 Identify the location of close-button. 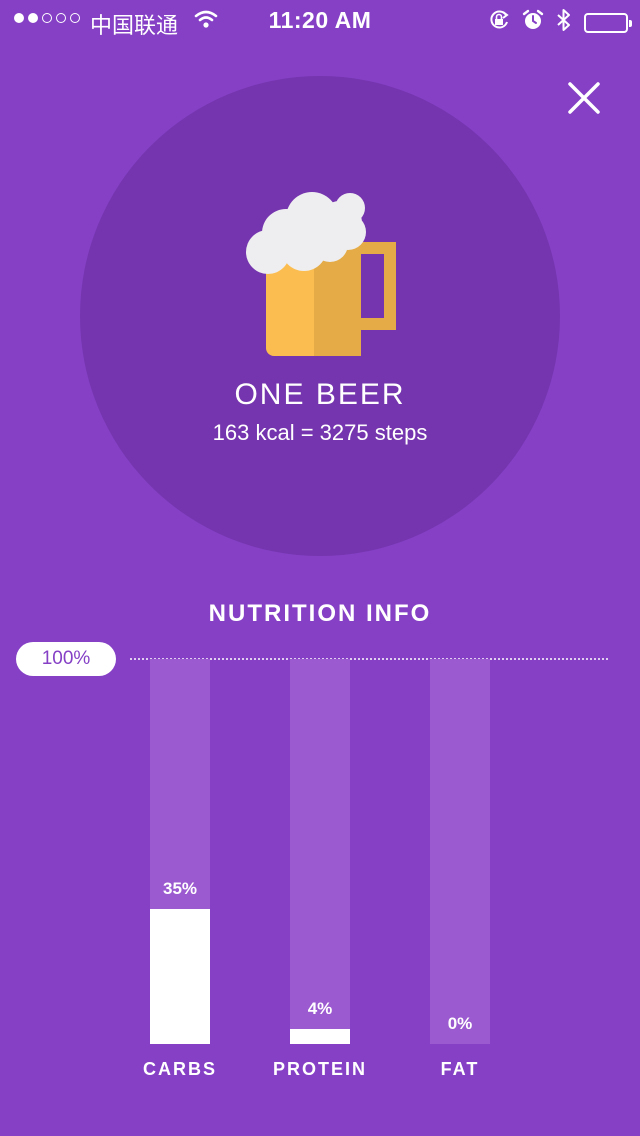
(584, 98).